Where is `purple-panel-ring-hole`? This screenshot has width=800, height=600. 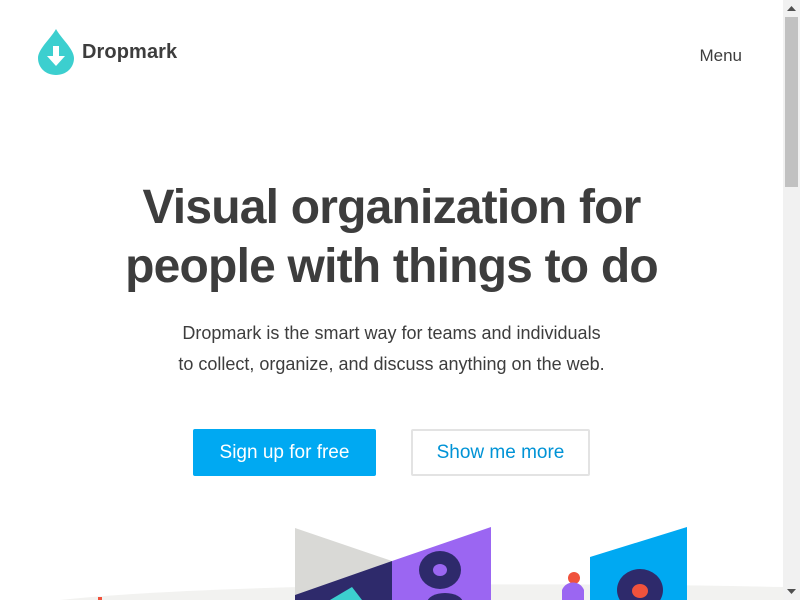
purple-panel-ring-hole is located at coordinates (440, 570).